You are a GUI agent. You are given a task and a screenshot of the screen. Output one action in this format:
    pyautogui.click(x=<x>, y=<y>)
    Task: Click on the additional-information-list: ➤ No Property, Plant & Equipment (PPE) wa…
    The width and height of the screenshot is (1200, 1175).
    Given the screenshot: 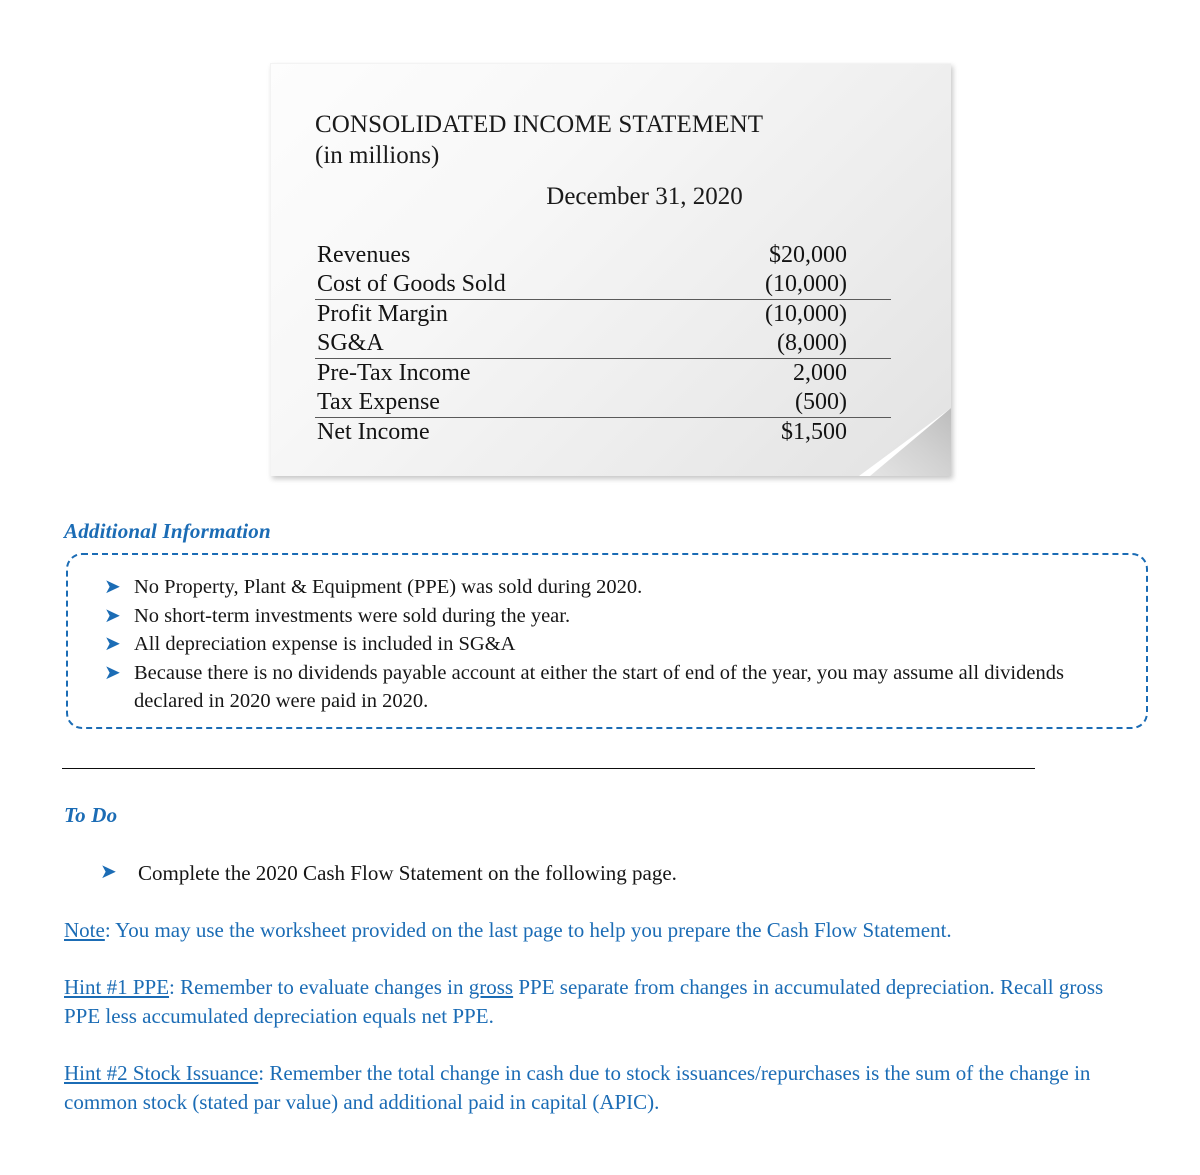 What is the action you would take?
    pyautogui.click(x=604, y=644)
    